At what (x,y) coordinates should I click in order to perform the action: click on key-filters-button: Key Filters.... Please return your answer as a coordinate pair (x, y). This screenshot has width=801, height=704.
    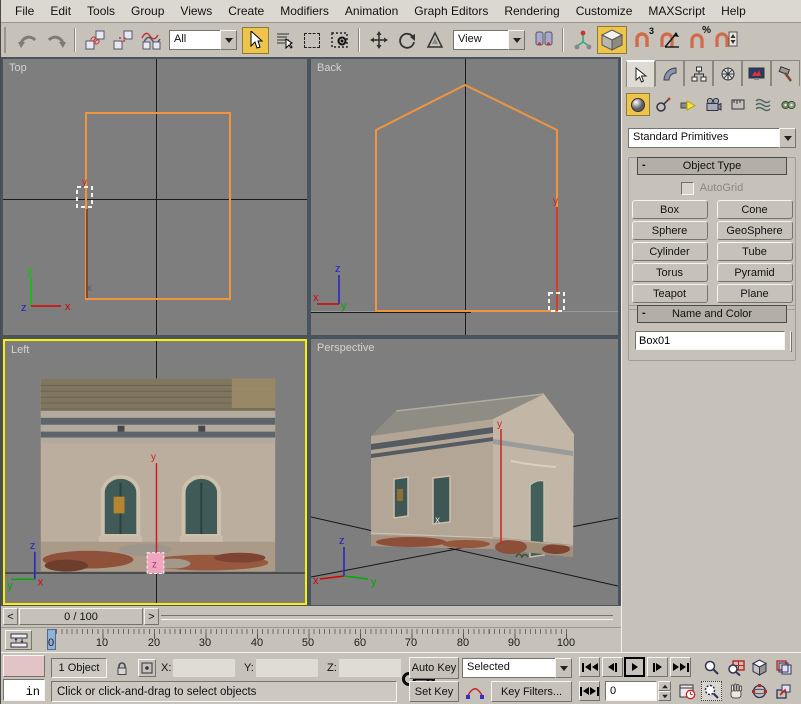
    Looking at the image, I should click on (531, 691).